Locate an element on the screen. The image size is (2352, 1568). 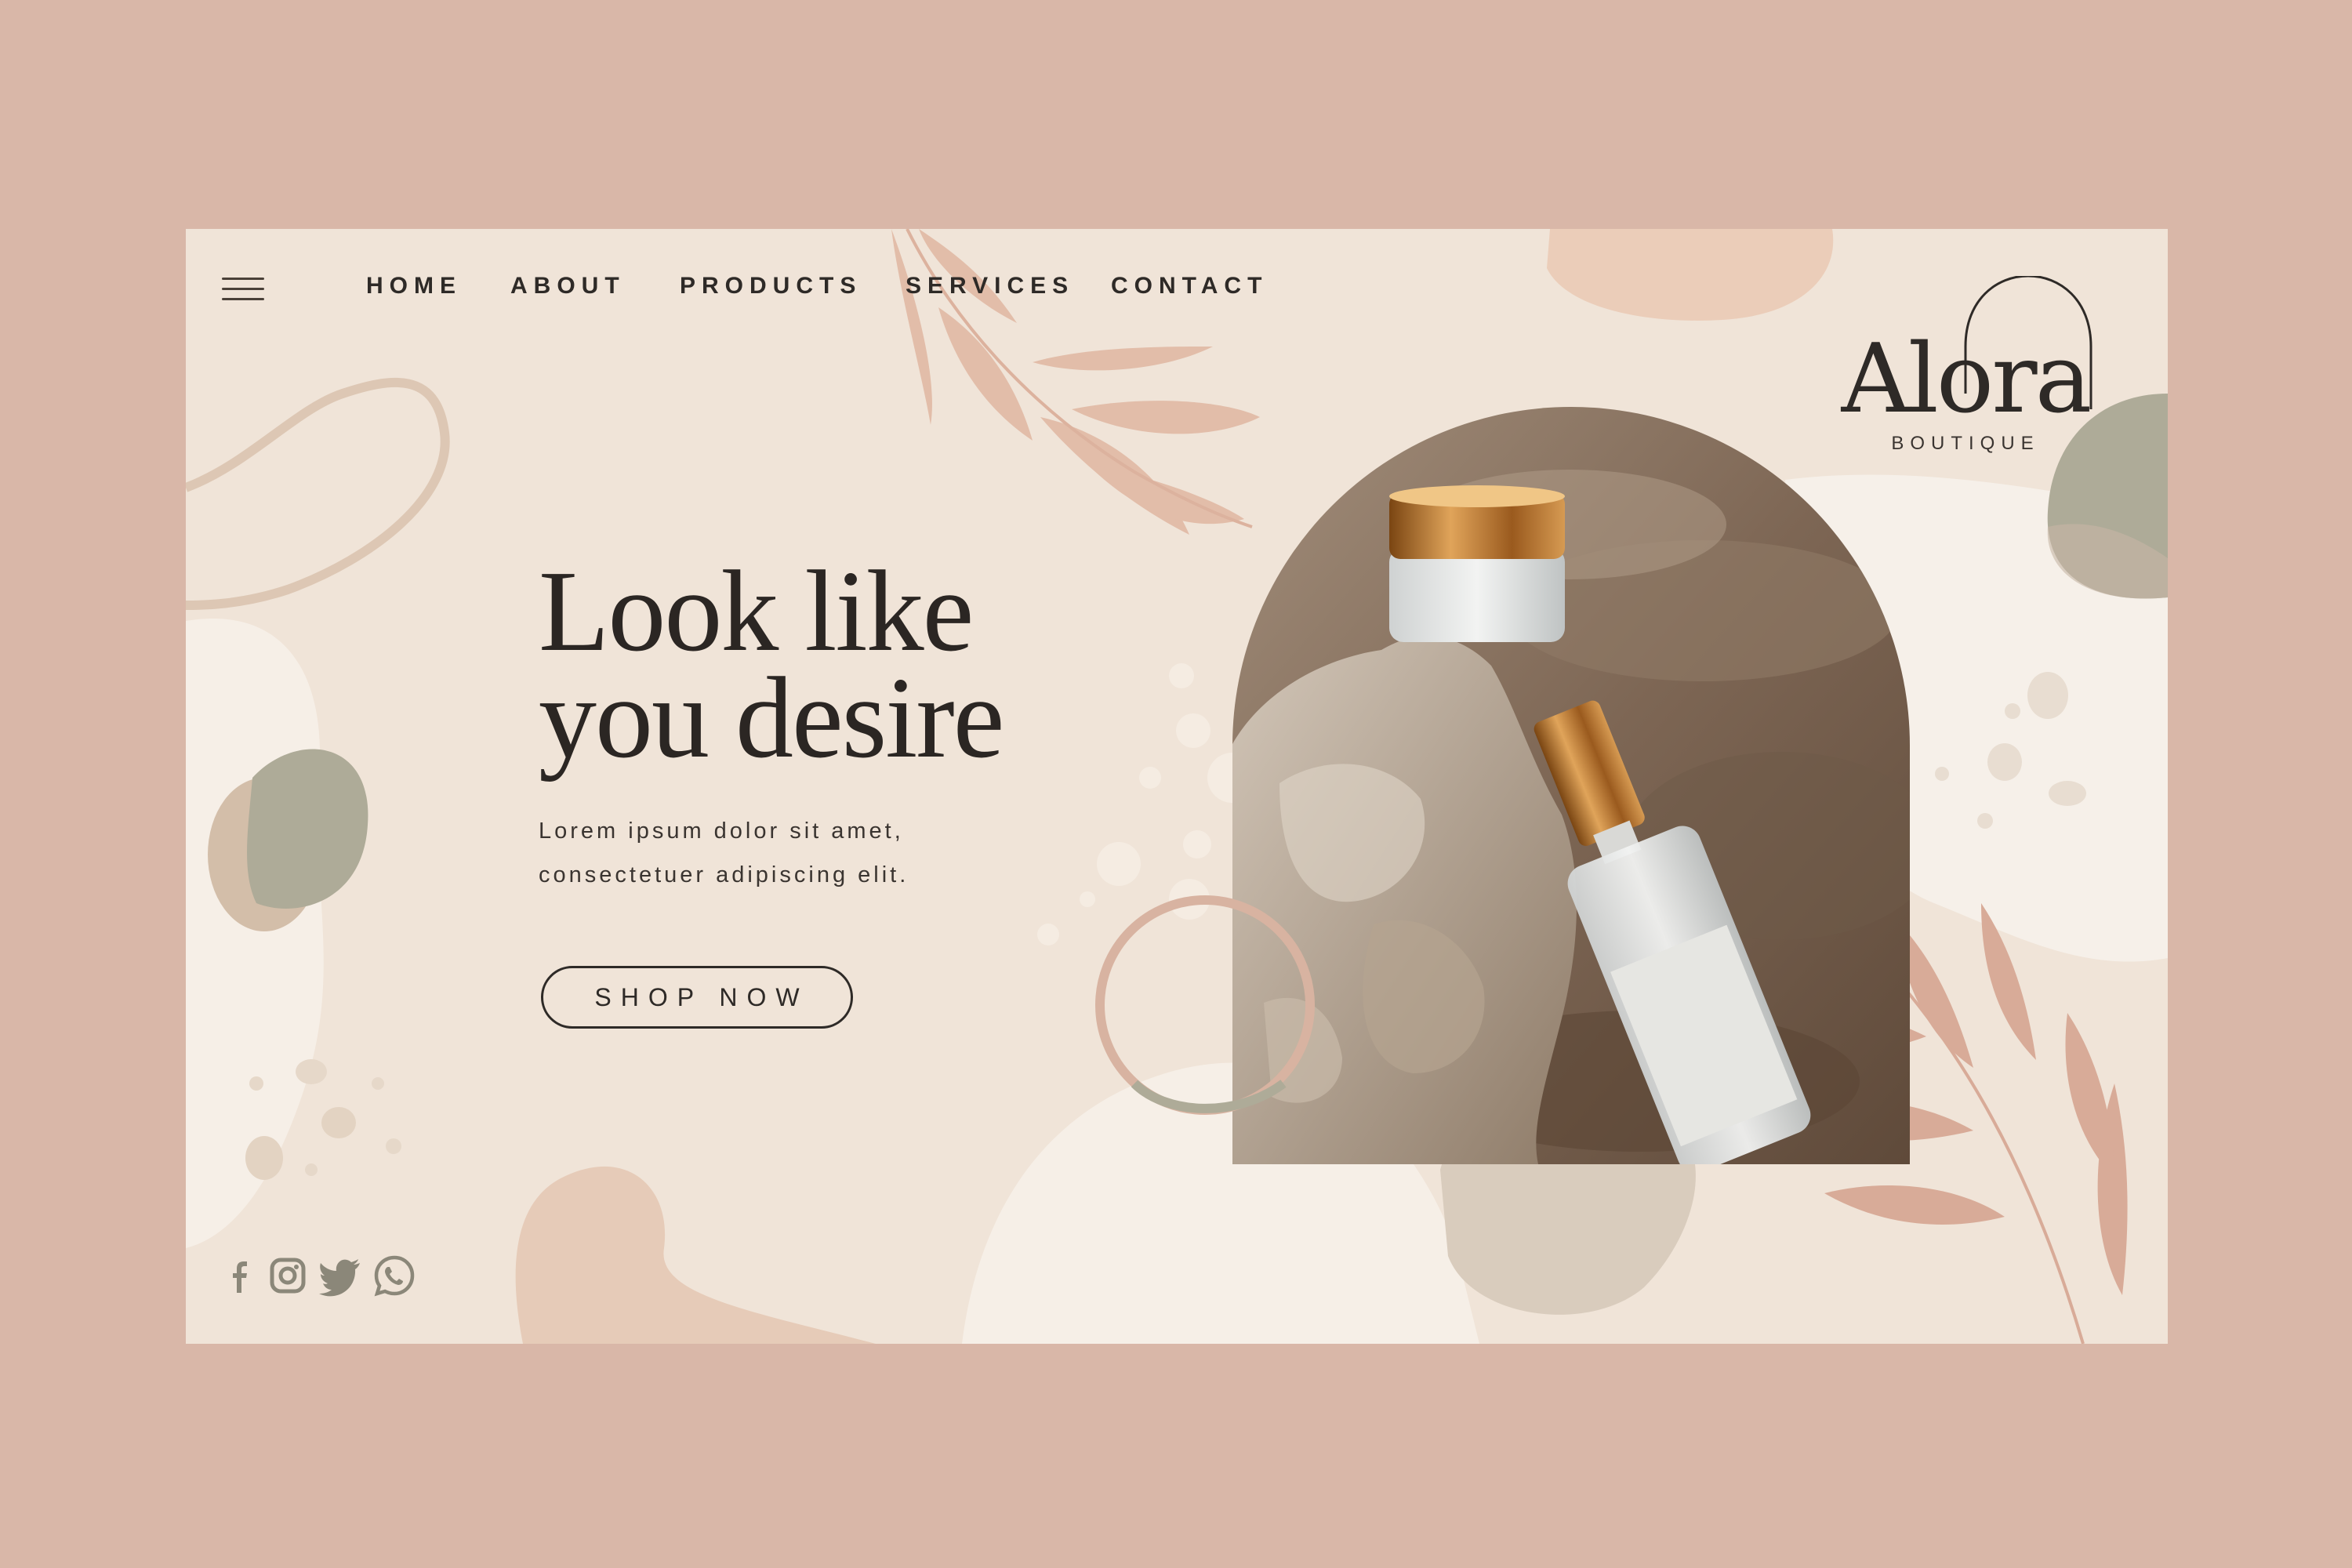
menu-icon is located at coordinates (243, 289).